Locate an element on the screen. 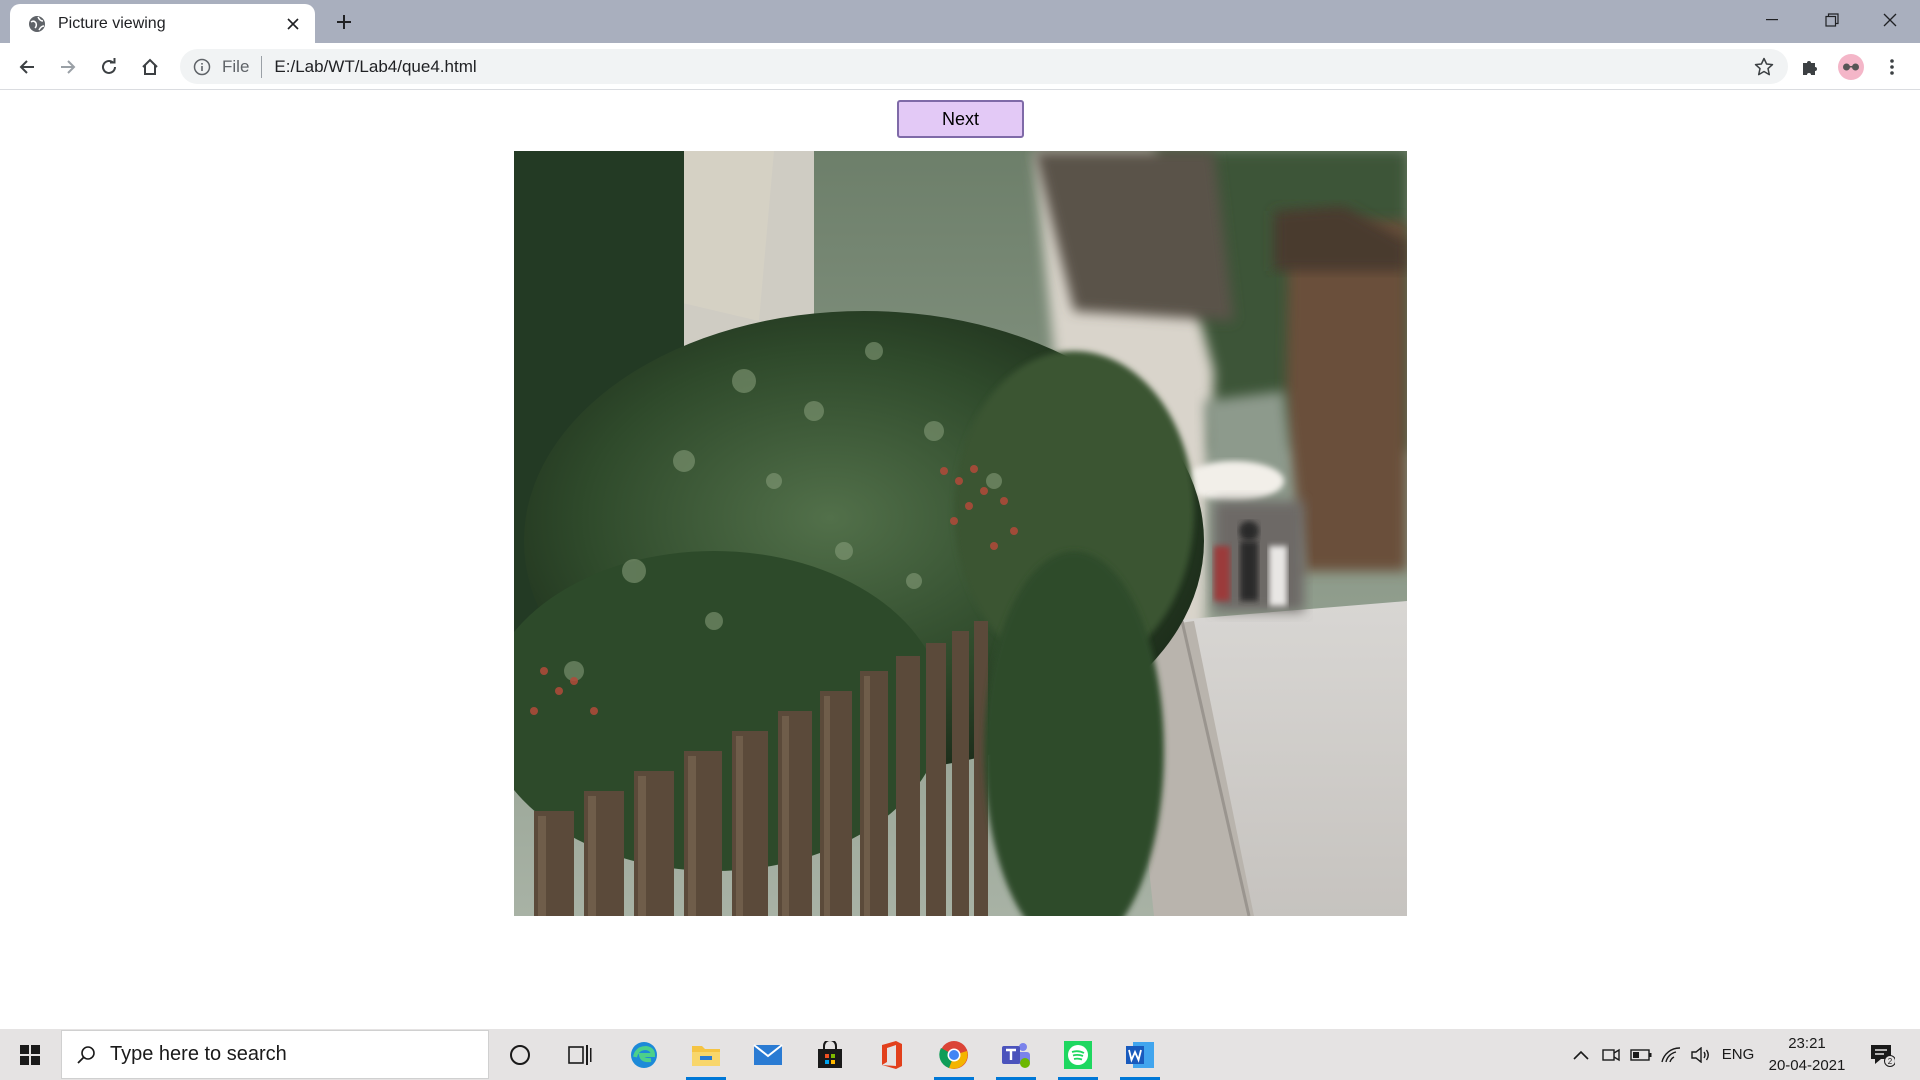 The image size is (1920, 1080). edge-icon is located at coordinates (644, 1054).